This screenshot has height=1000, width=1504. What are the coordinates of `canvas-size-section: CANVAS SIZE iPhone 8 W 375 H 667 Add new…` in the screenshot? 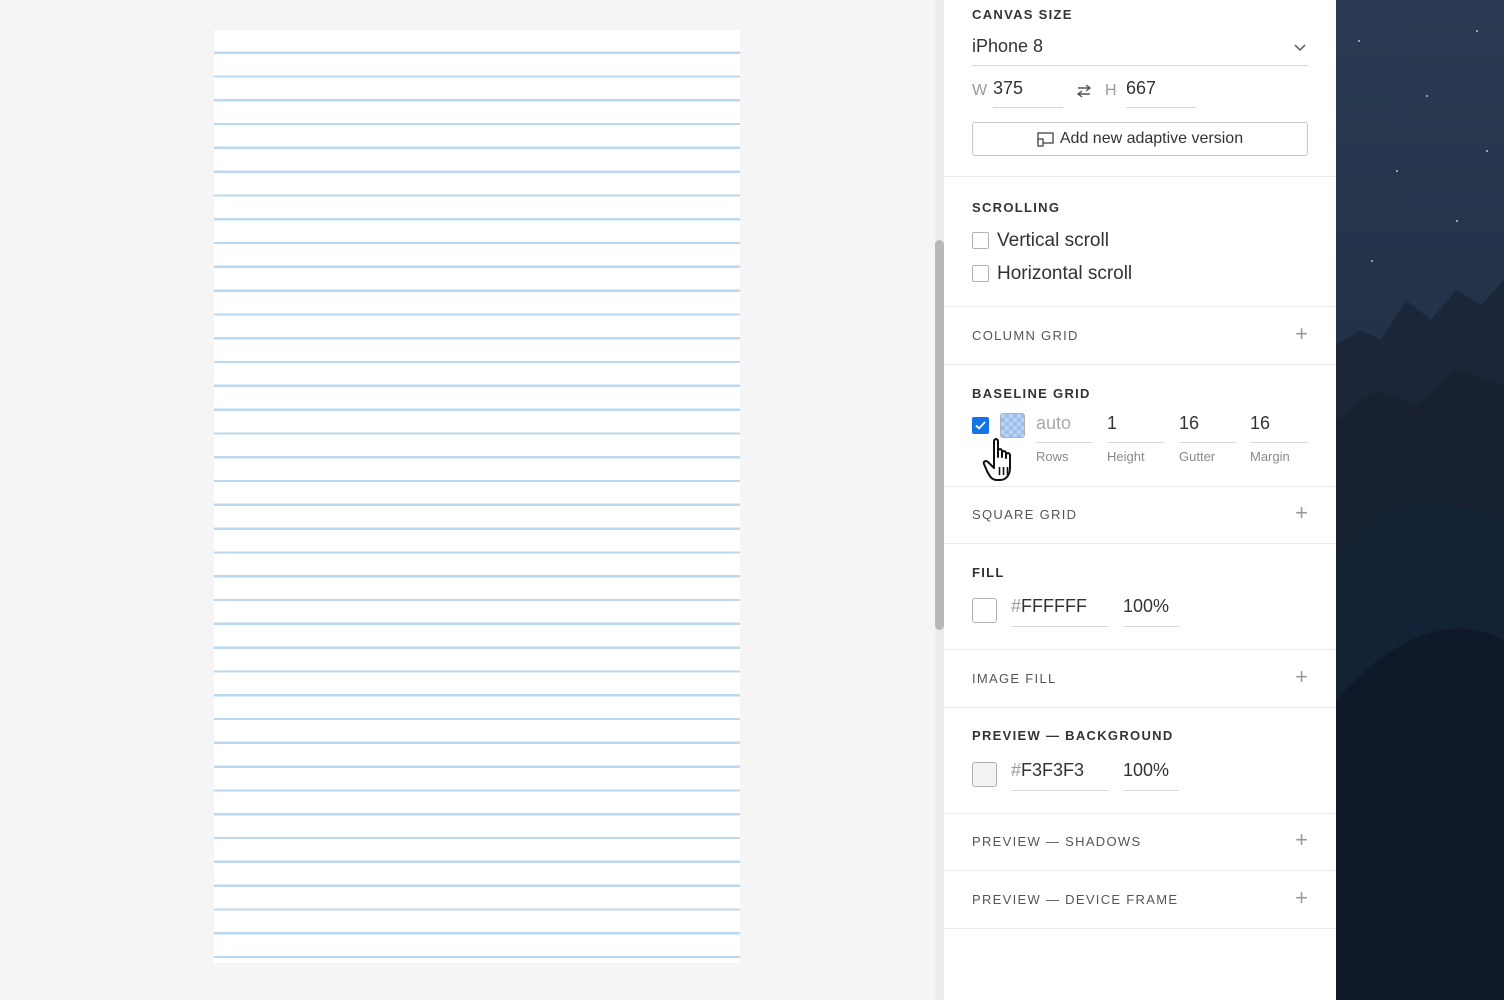 It's located at (1140, 88).